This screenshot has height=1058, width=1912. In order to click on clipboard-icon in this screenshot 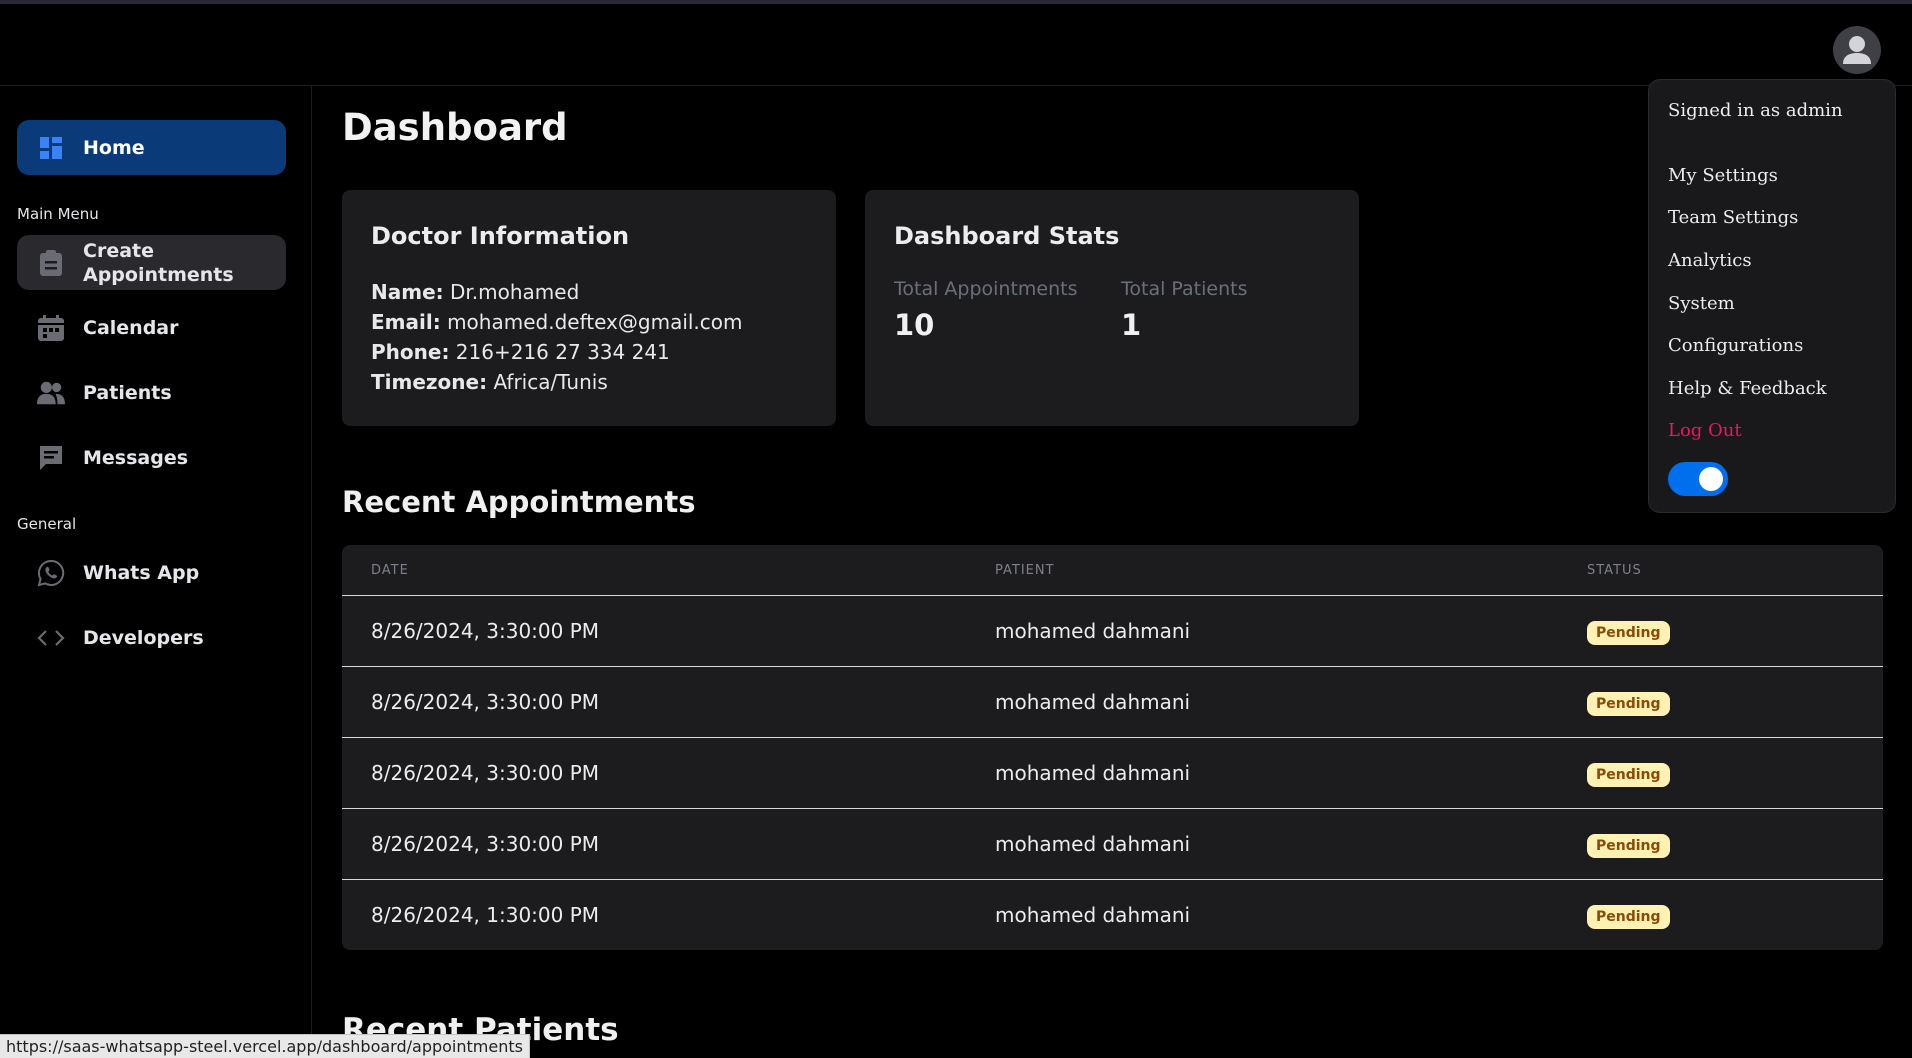, I will do `click(51, 263)`.